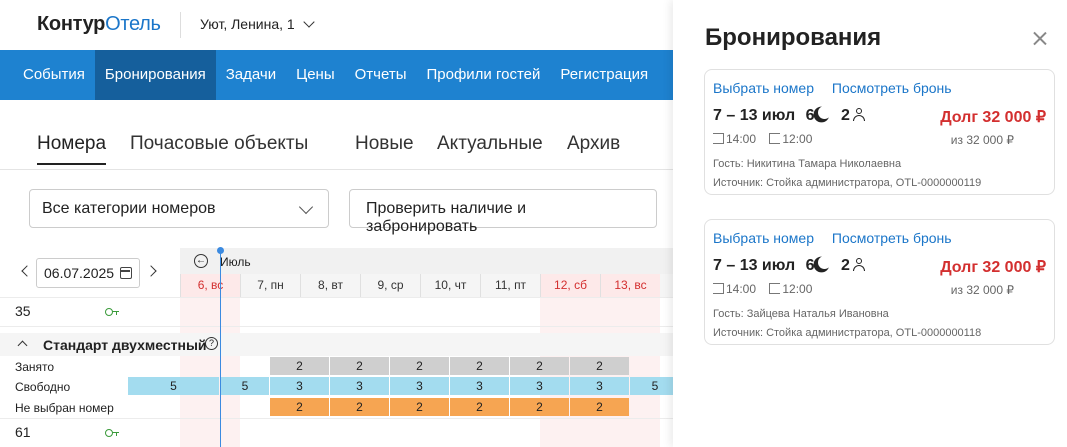  I want to click on top-header: КонтурОтель Уют, Ленина, 1, so click(340, 25).